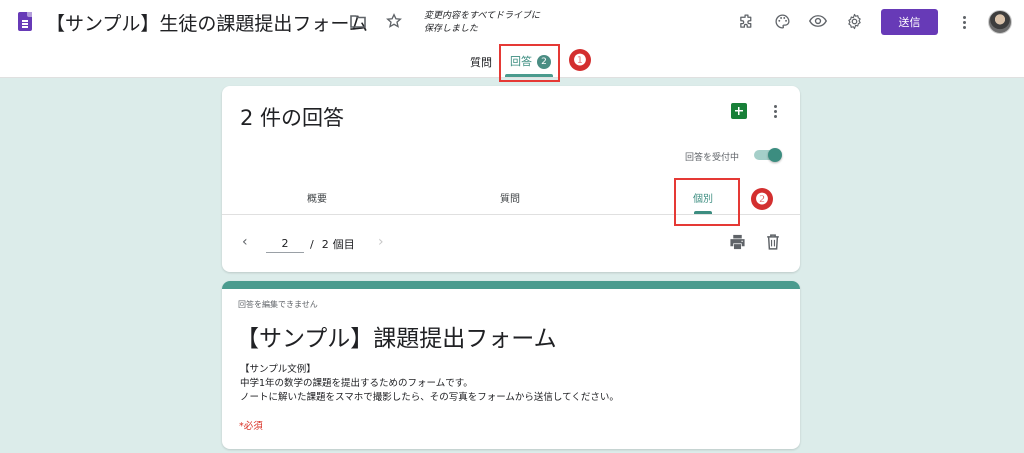  I want to click on save-status: 変更内容をすべてドライブに 保存しました, so click(494, 23).